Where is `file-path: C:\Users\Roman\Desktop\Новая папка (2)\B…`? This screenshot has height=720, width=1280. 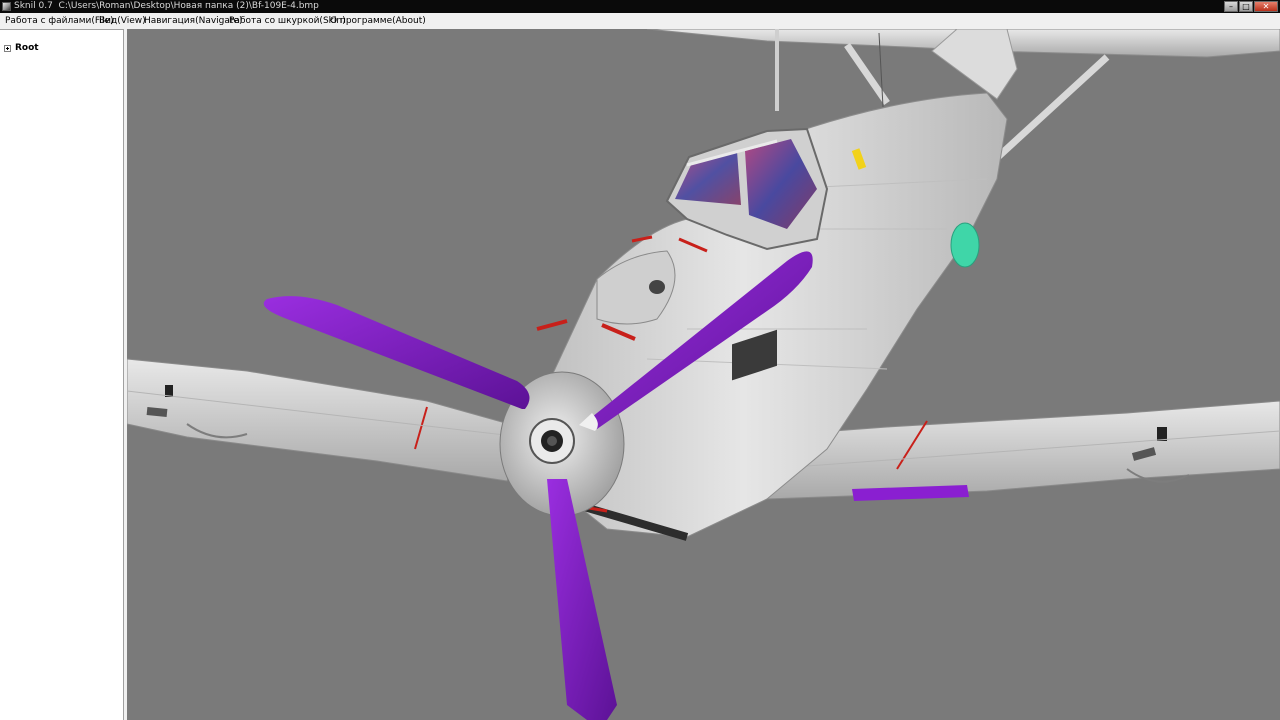
file-path: C:\Users\Roman\Desktop\Новая папка (2)\B… is located at coordinates (188, 6).